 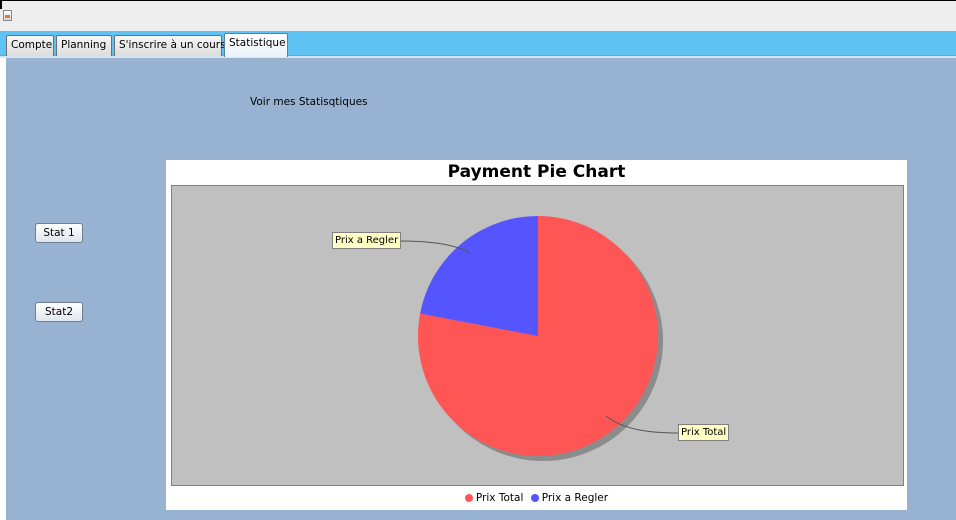 I want to click on pie-label-prix-total: Prix Total, so click(x=704, y=432).